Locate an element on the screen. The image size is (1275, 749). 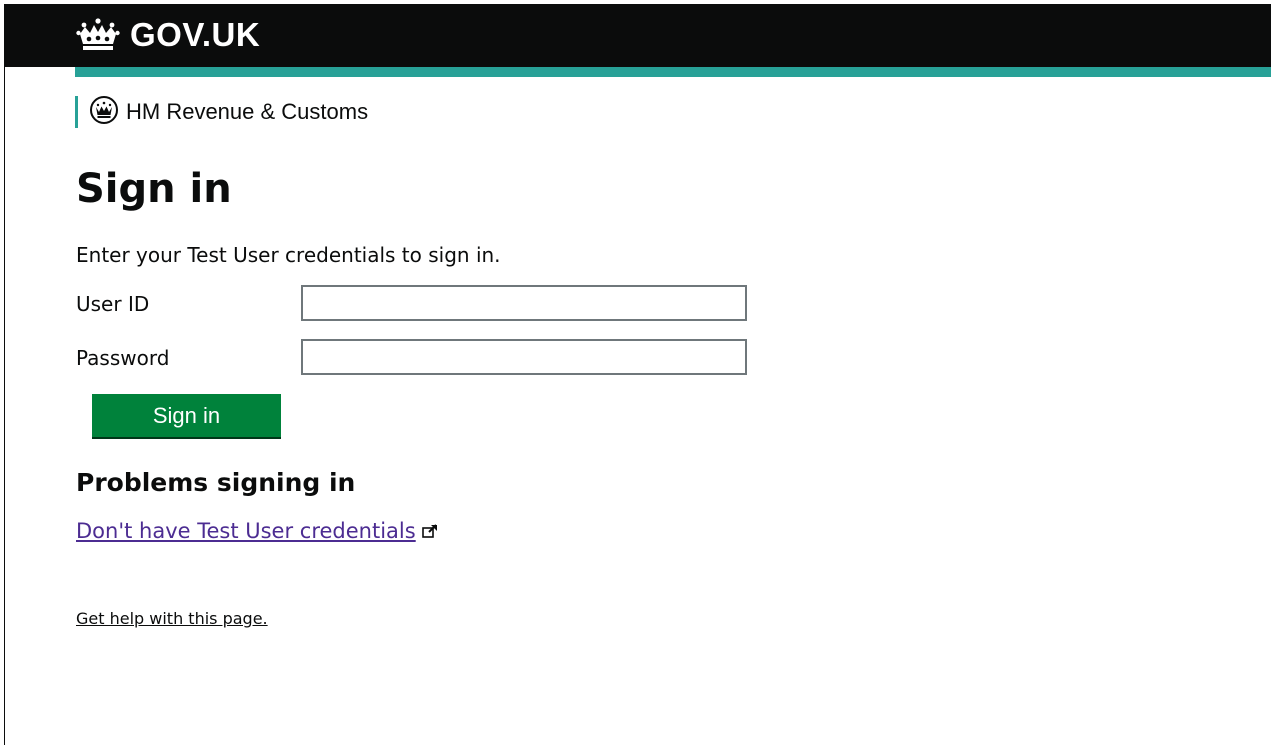
department-banner: HM Revenue & Customs is located at coordinates (221, 112).